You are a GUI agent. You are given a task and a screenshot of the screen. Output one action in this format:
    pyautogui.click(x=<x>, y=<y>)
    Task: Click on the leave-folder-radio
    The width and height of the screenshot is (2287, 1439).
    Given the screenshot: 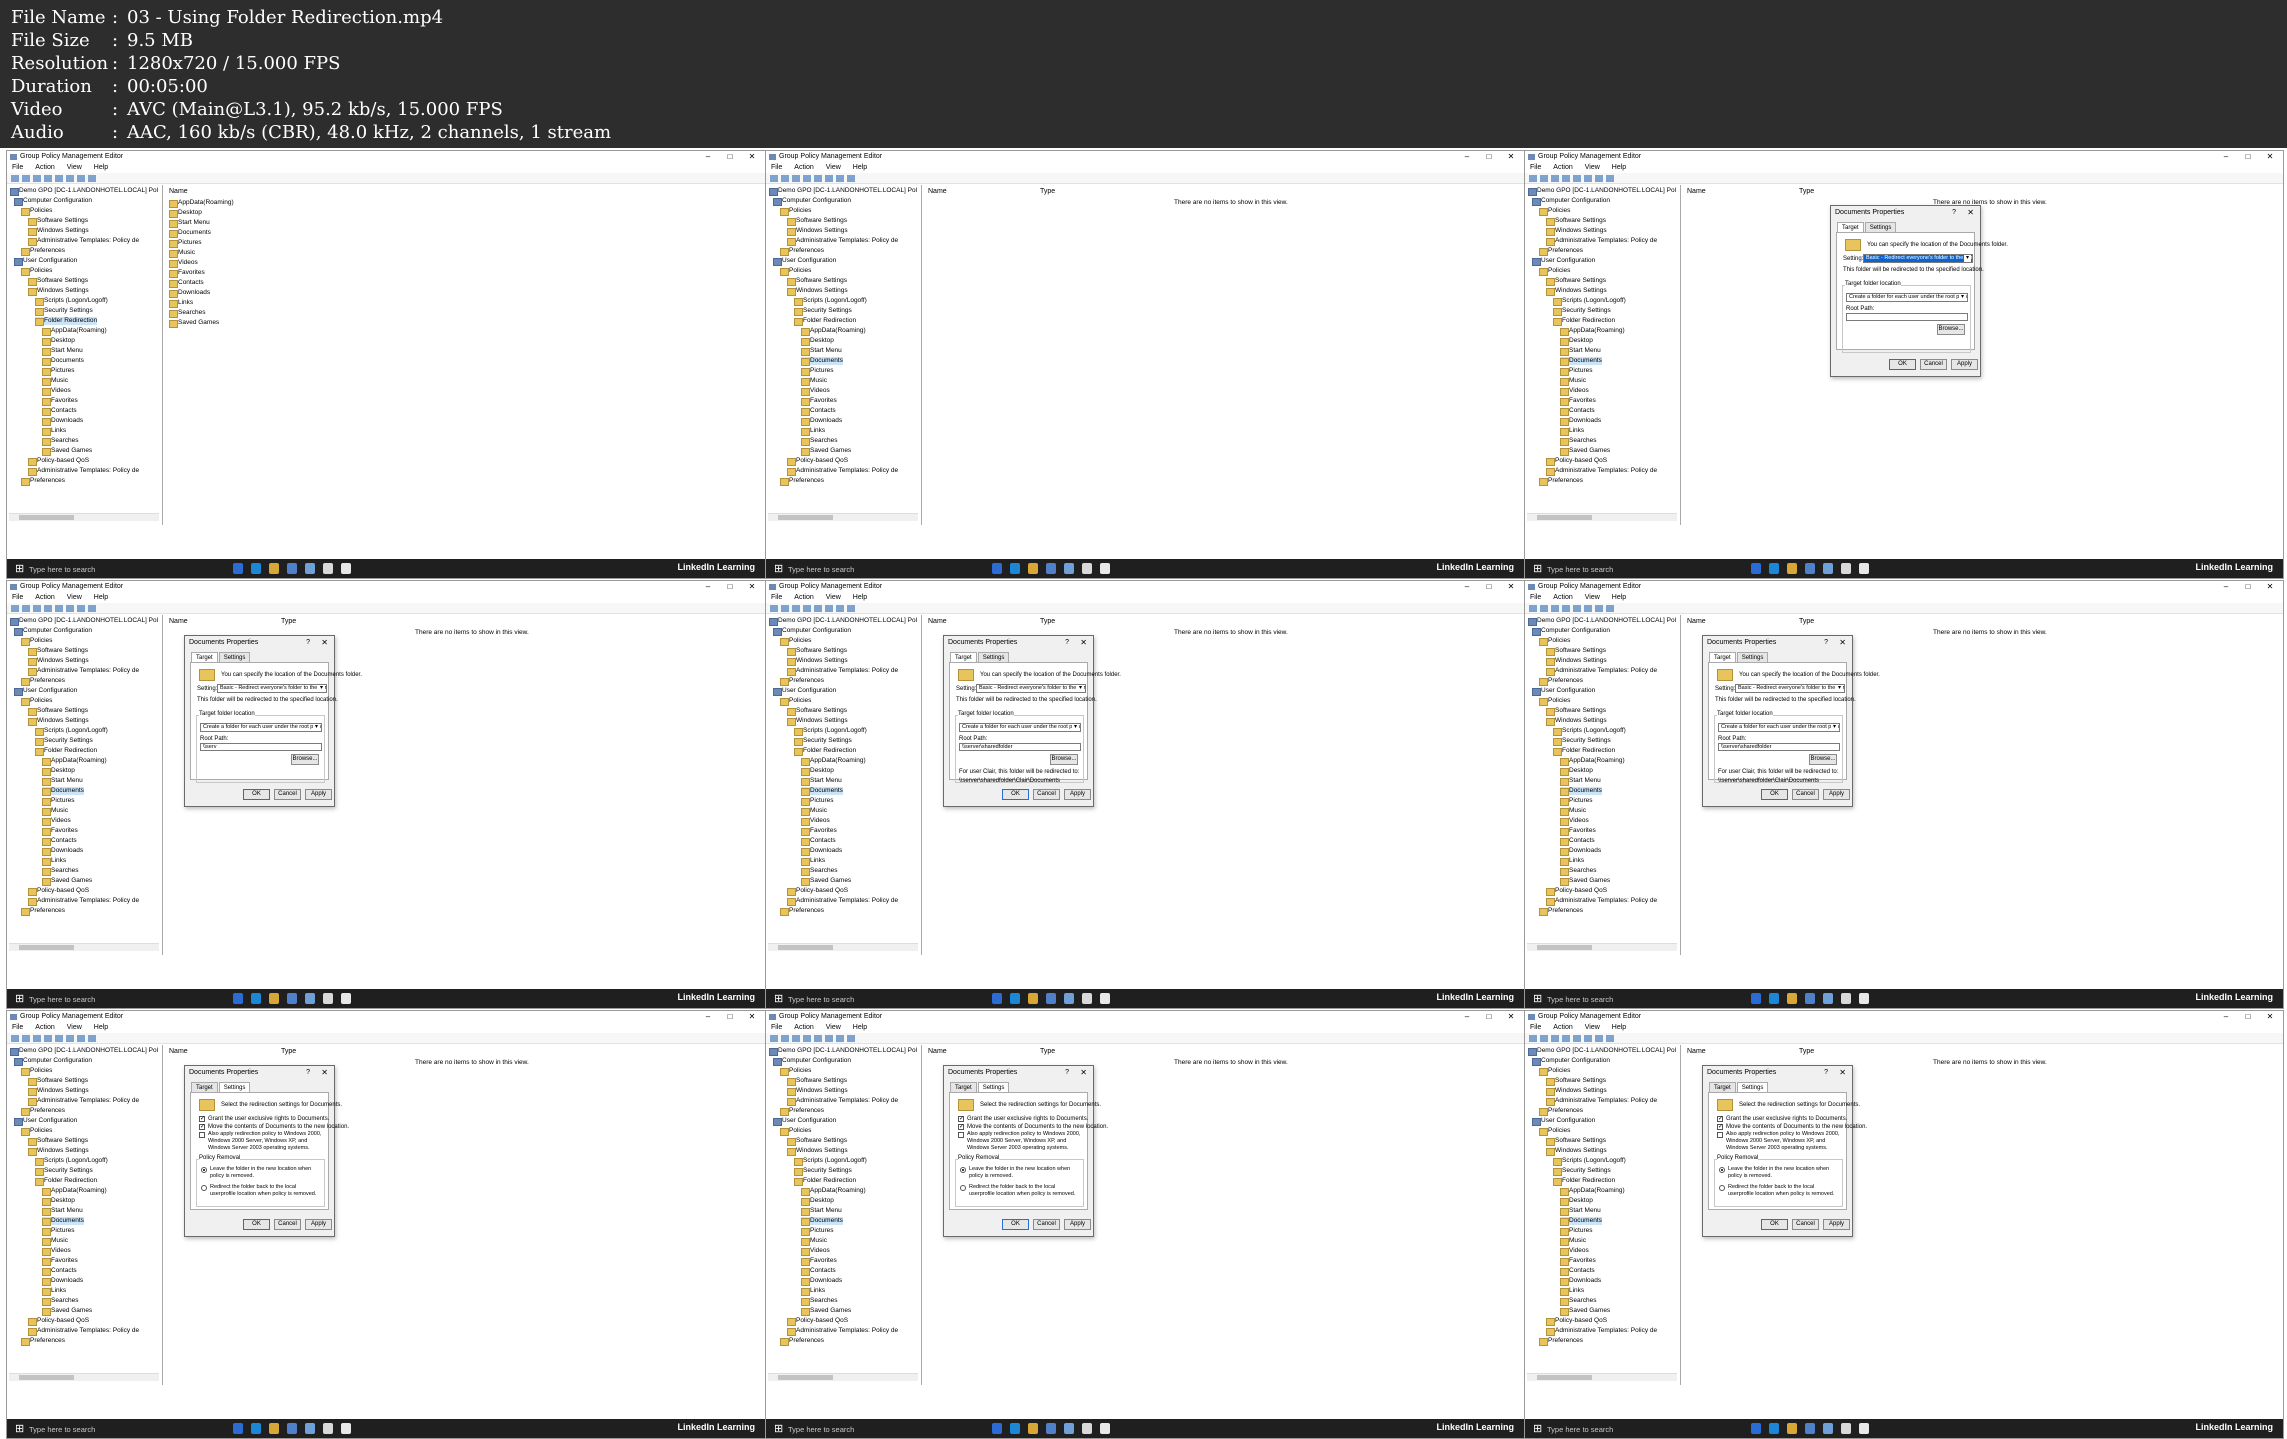 What is the action you would take?
    pyautogui.click(x=204, y=1170)
    